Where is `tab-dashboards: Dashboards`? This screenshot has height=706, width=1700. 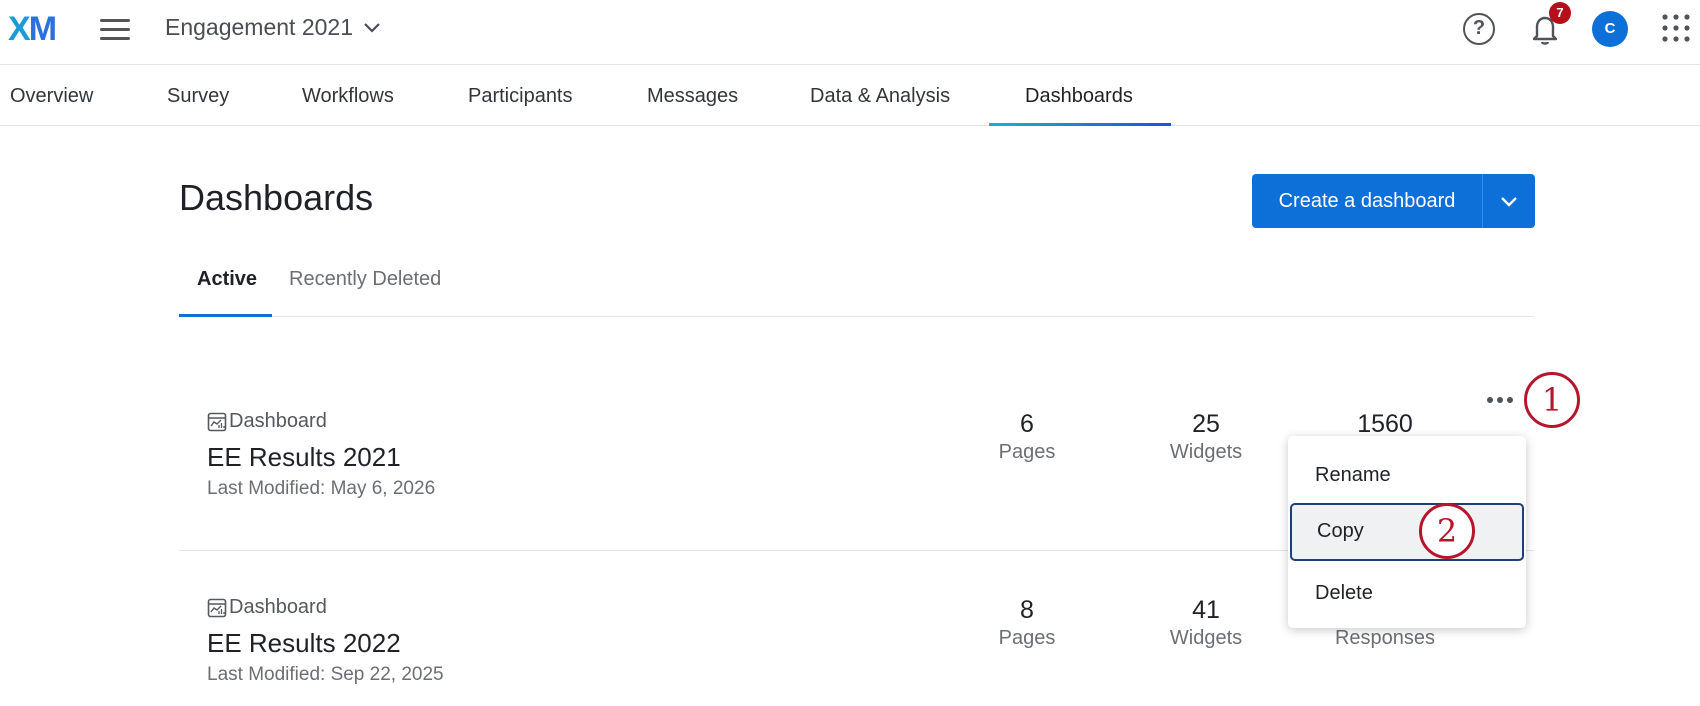
tab-dashboards: Dashboards is located at coordinates (1079, 95).